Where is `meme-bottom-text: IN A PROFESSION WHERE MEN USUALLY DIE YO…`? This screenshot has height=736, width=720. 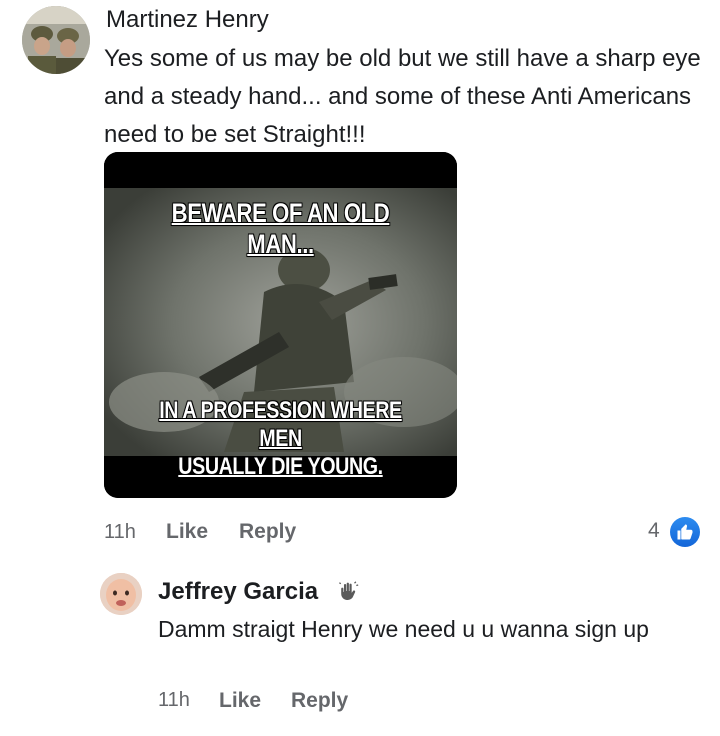 meme-bottom-text: IN A PROFESSION WHERE MEN USUALLY DIE YO… is located at coordinates (280, 439).